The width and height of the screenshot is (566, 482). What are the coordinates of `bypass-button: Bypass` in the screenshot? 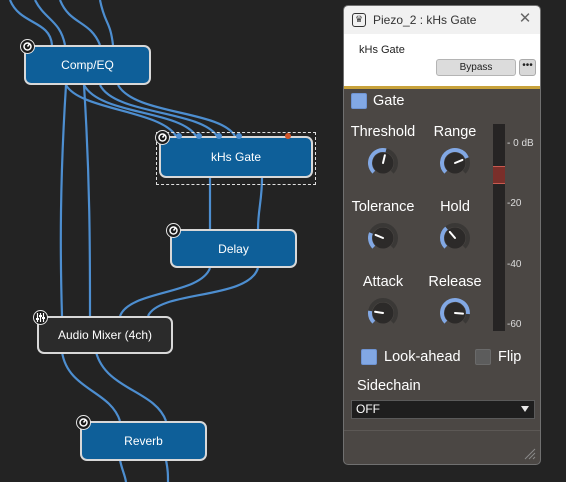 It's located at (476, 67).